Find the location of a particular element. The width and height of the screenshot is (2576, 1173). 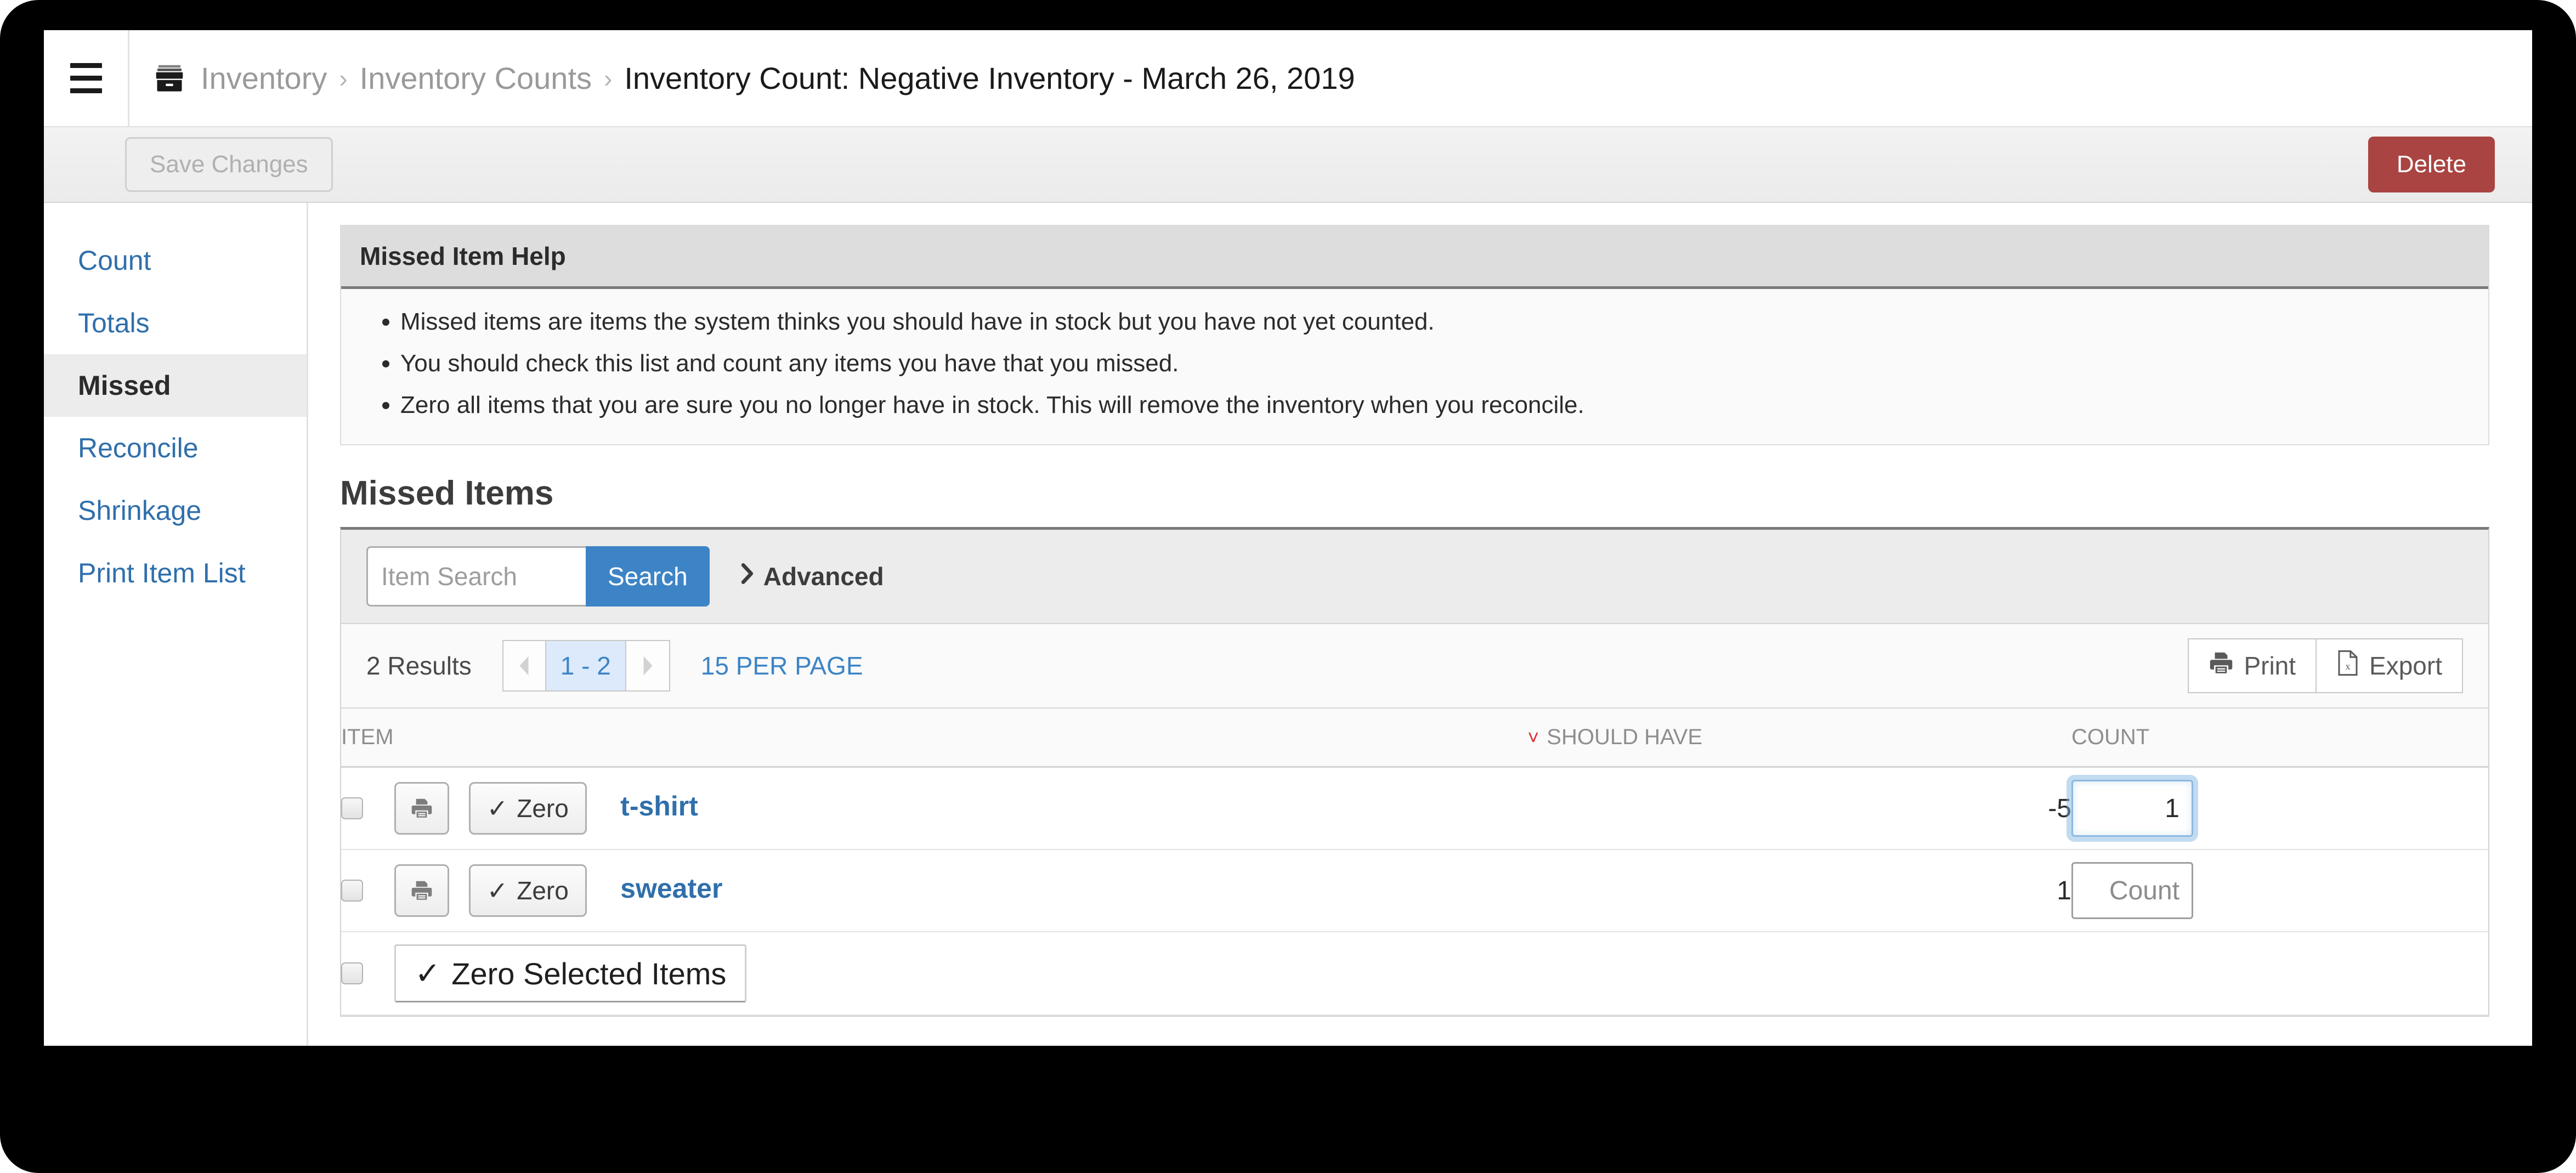

pagination-prev-button is located at coordinates (524, 666).